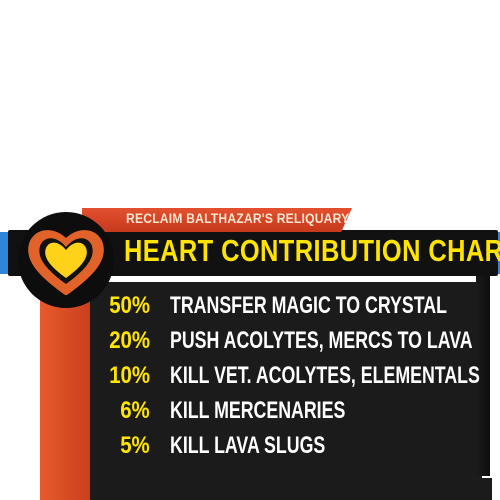 The image size is (500, 500). I want to click on list-item: 6% KILL MERCENARIES, so click(290, 414).